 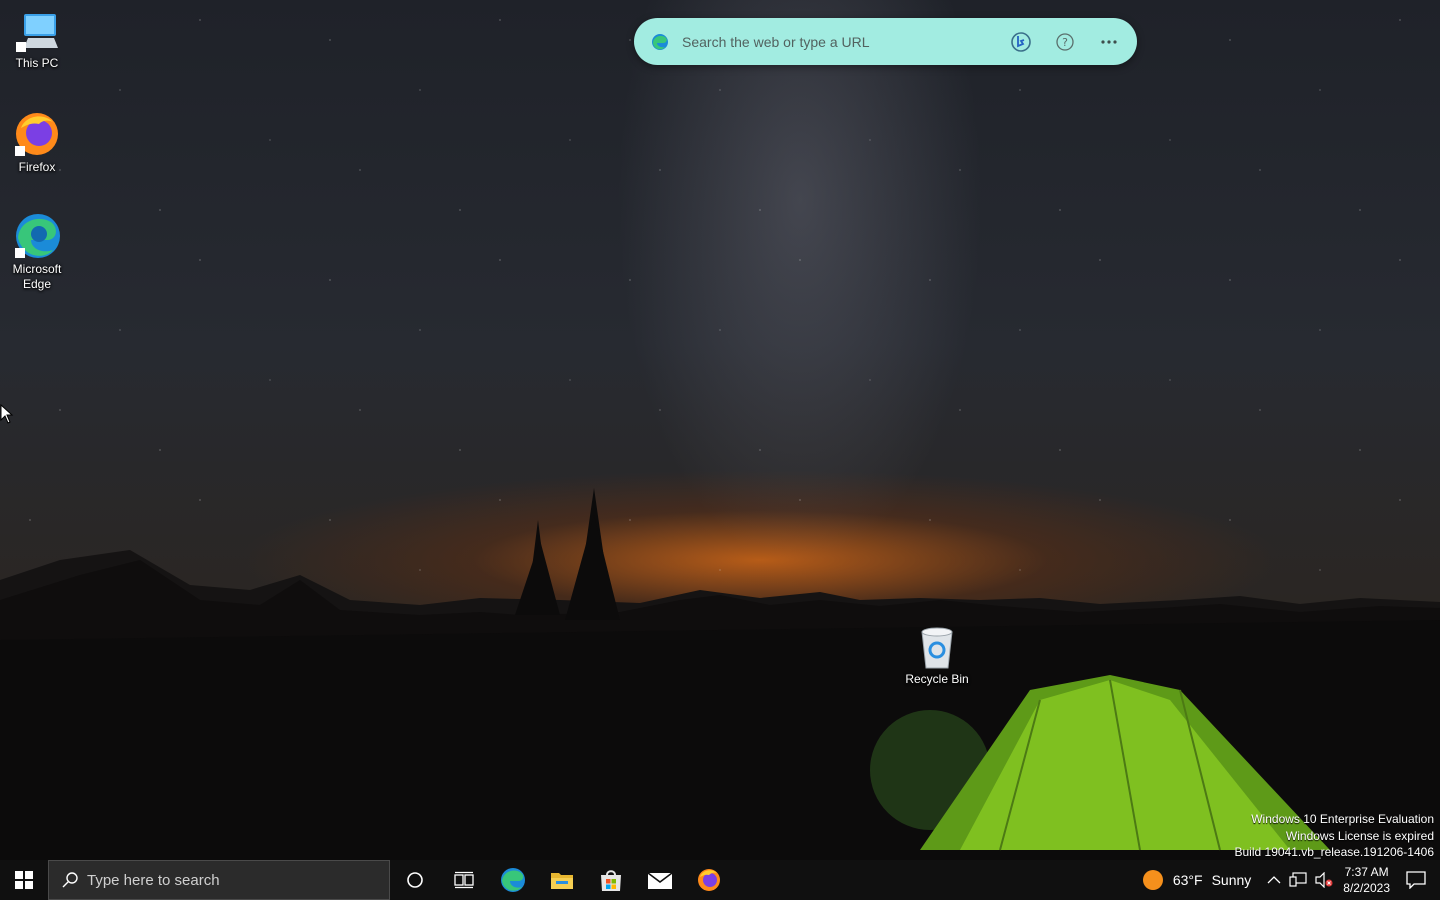 I want to click on mail-icon, so click(x=659, y=880).